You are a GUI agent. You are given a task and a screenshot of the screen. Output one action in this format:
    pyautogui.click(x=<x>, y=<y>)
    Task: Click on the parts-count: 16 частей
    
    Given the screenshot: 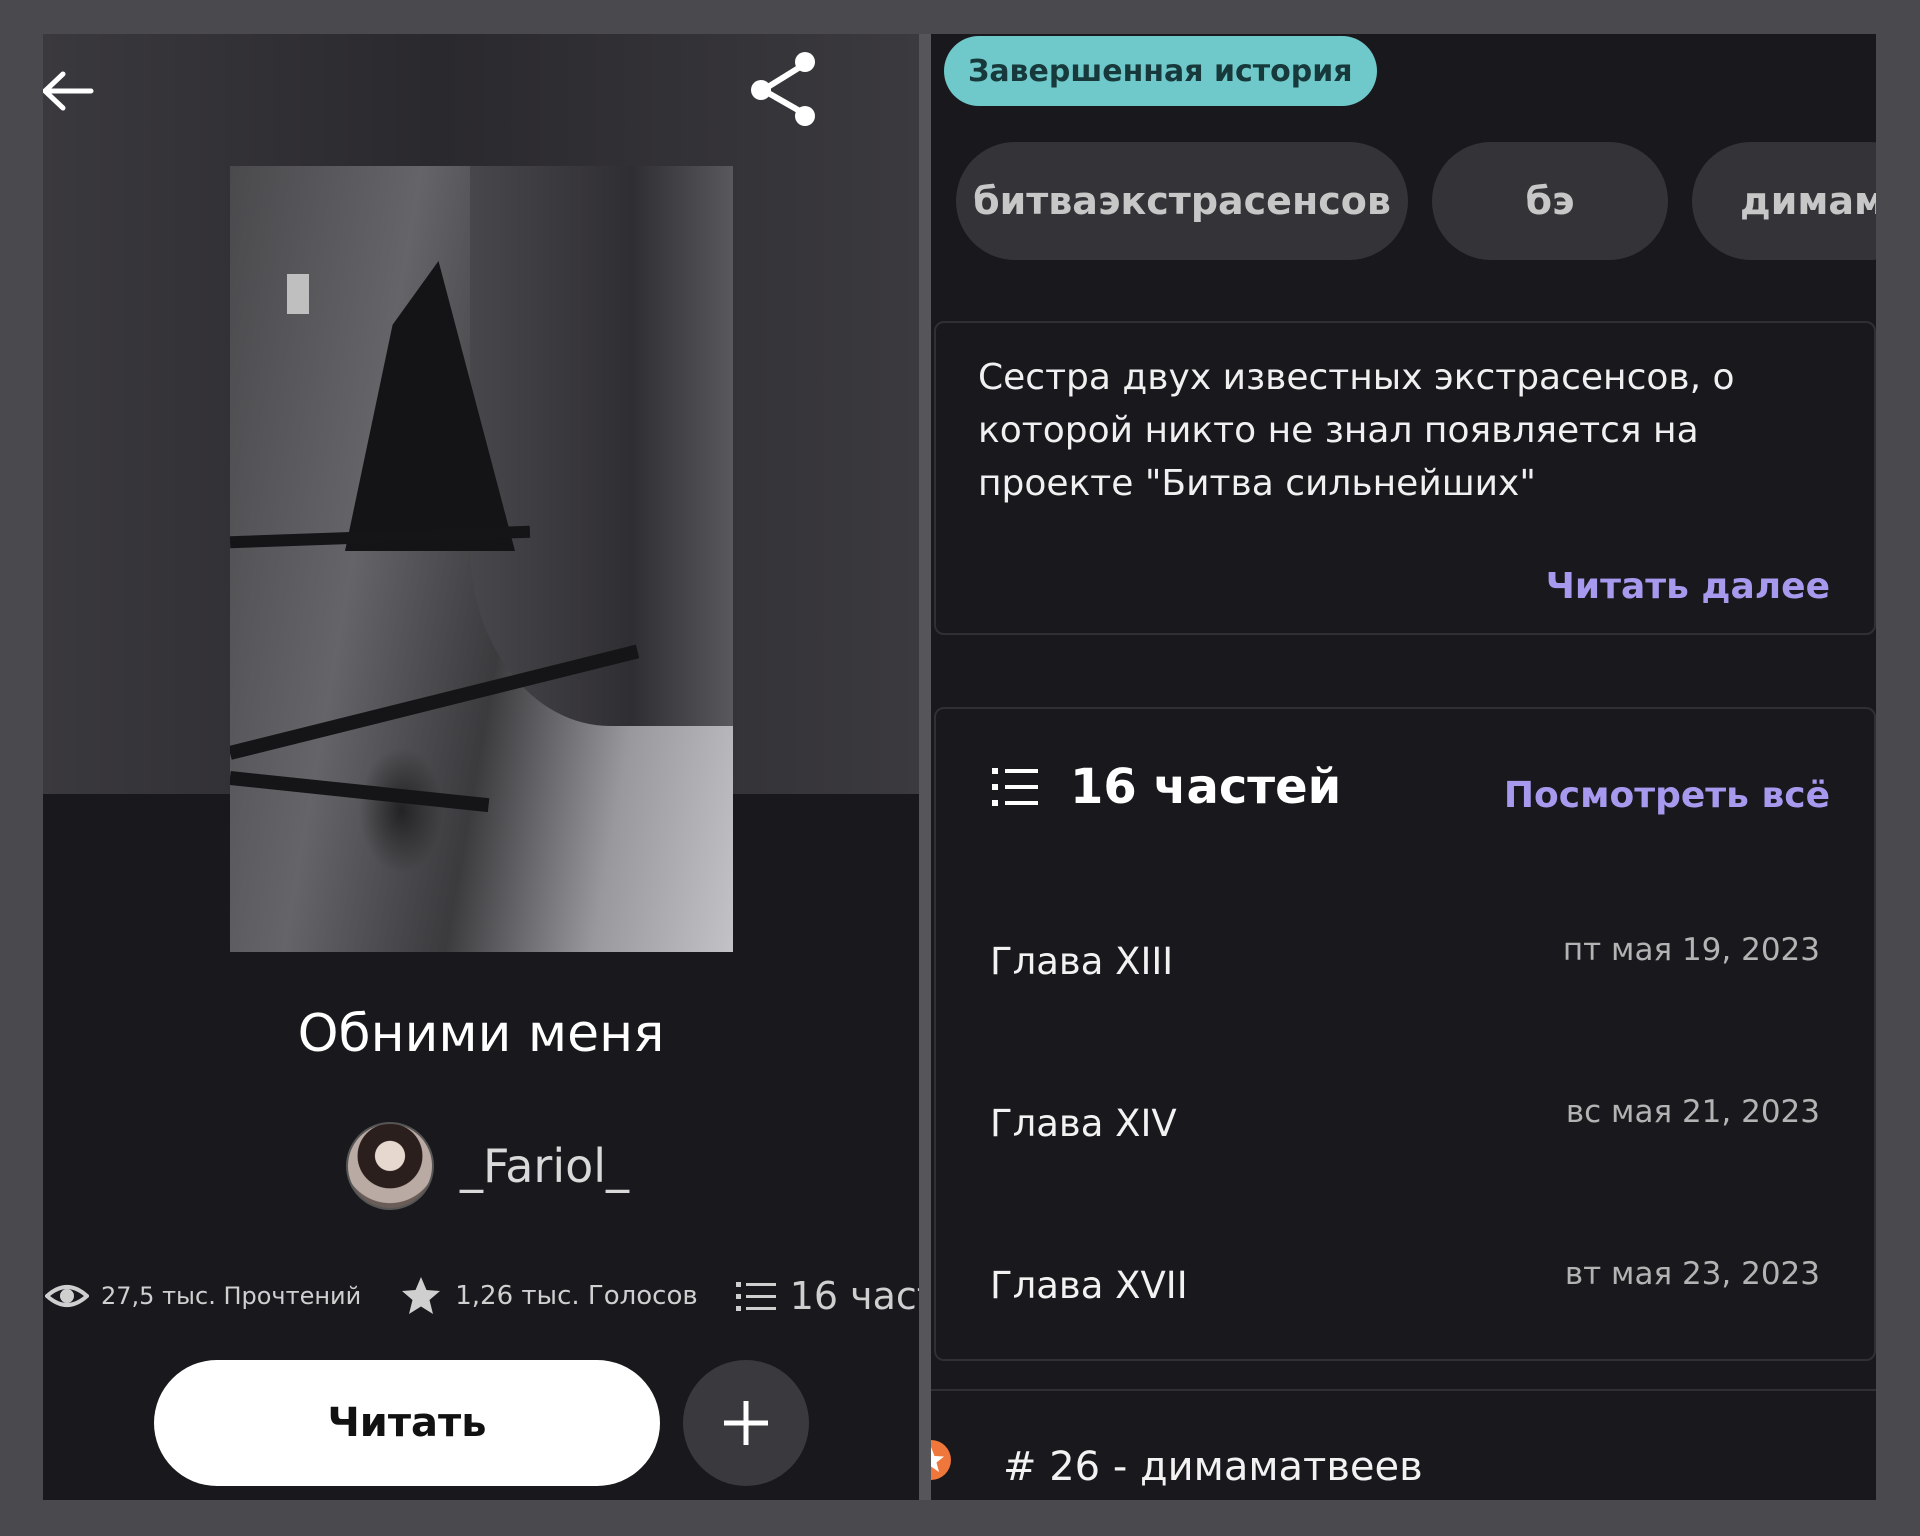 What is the action you would take?
    pyautogui.click(x=854, y=1296)
    